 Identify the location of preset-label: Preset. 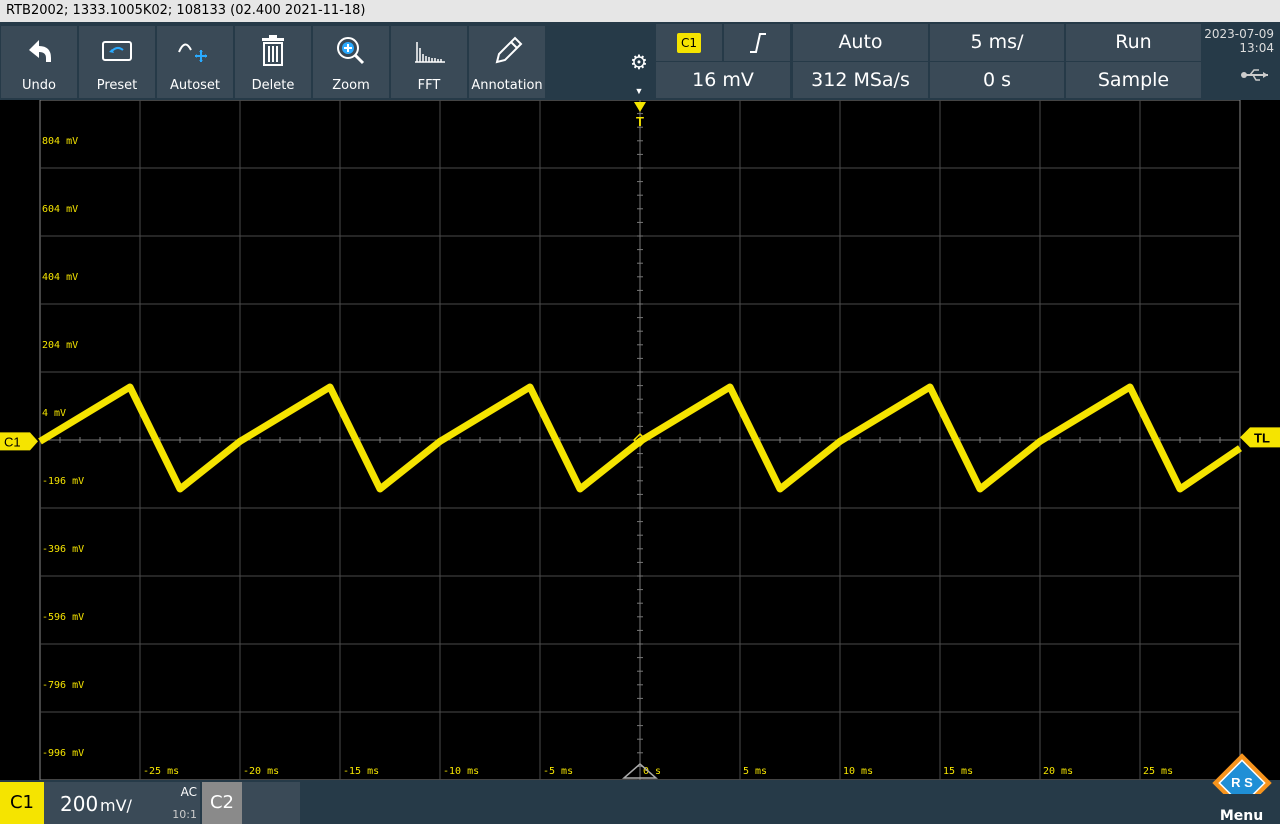
(117, 85).